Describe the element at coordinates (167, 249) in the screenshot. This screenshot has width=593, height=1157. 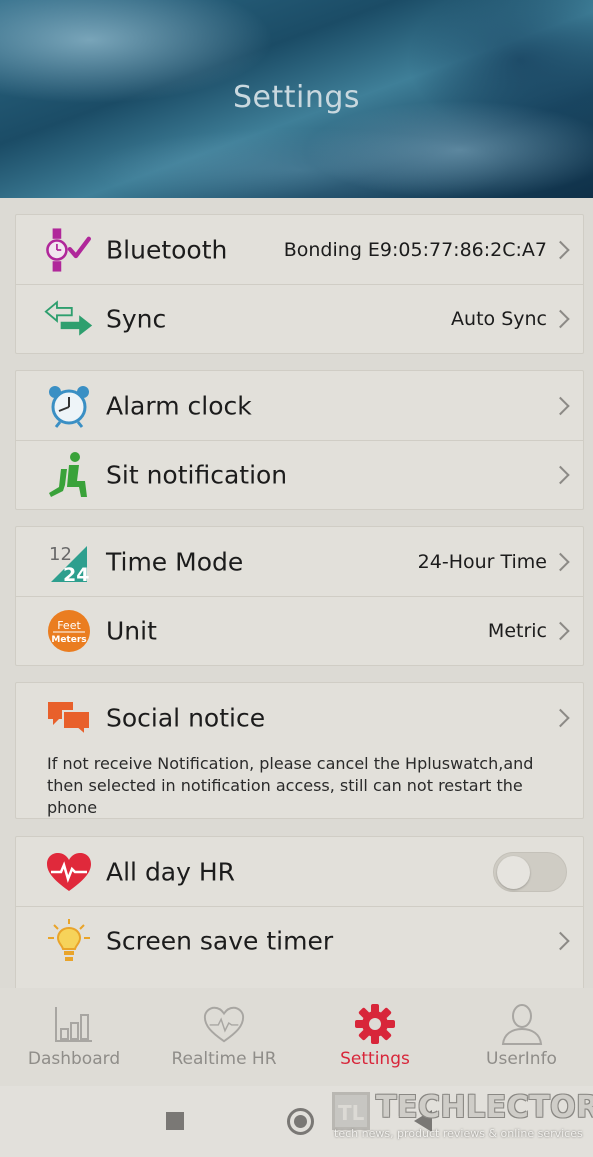
I see `bluetooth-label: Bluetooth` at that location.